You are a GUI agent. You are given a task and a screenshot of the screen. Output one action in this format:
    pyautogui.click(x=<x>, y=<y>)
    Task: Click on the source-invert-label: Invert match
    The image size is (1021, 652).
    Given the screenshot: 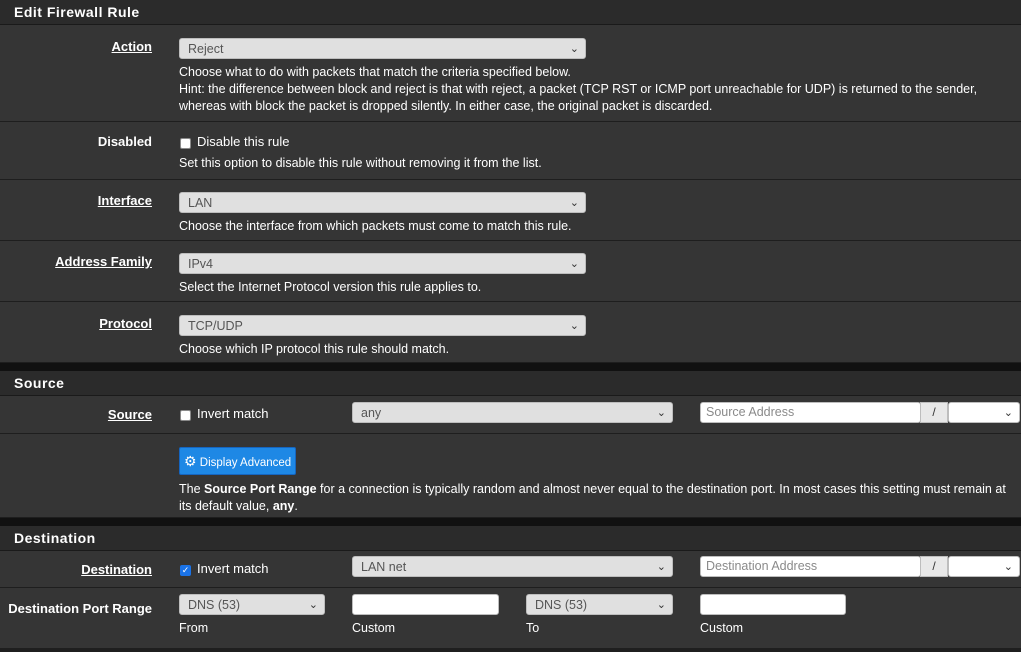 What is the action you would take?
    pyautogui.click(x=233, y=413)
    